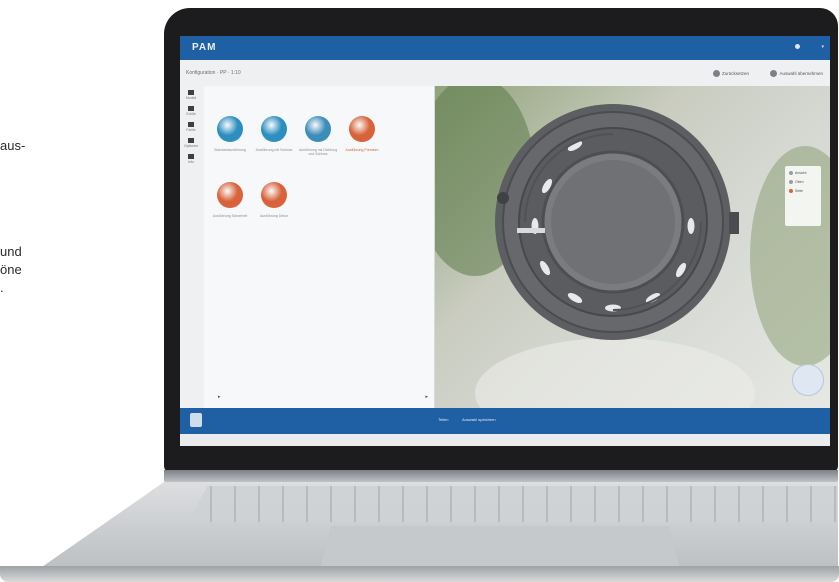 The image size is (839, 582). I want to click on reset-button-label: Zurücksetzen, so click(735, 73).